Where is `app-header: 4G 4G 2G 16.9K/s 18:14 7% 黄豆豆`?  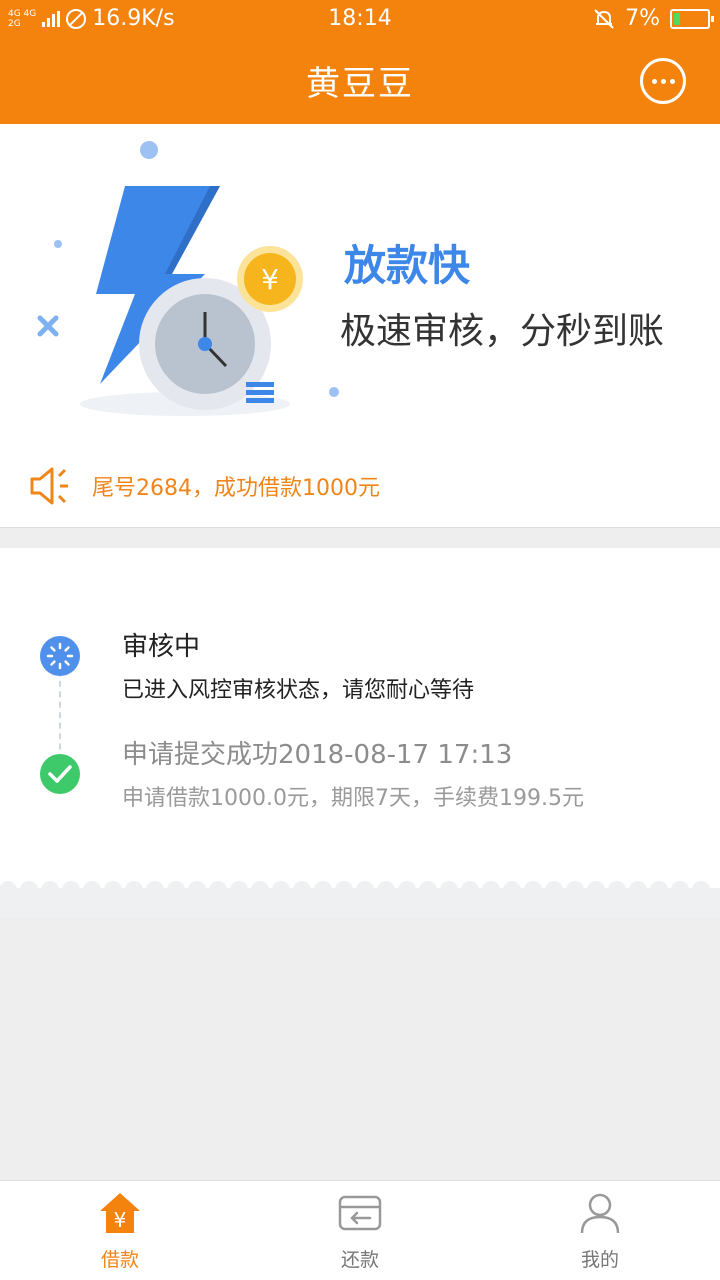 app-header: 4G 4G 2G 16.9K/s 18:14 7% 黄豆豆 is located at coordinates (360, 62).